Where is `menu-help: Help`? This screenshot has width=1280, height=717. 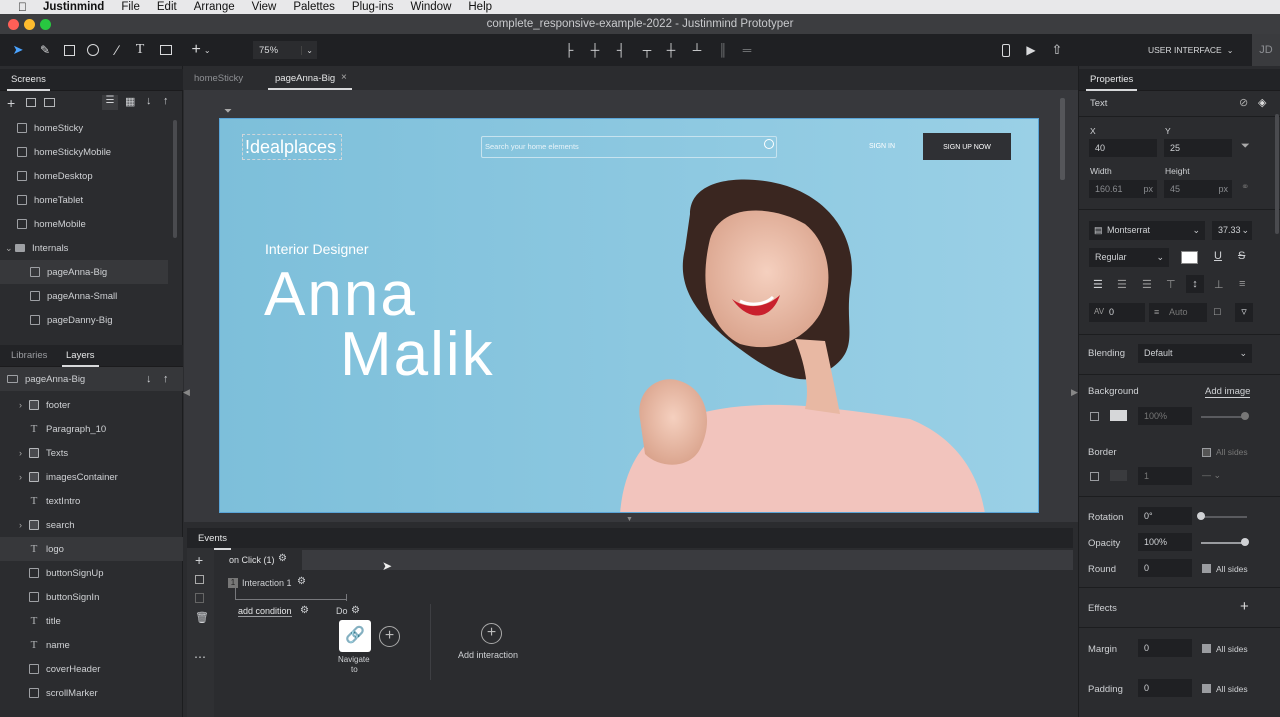
menu-help: Help is located at coordinates (480, 7).